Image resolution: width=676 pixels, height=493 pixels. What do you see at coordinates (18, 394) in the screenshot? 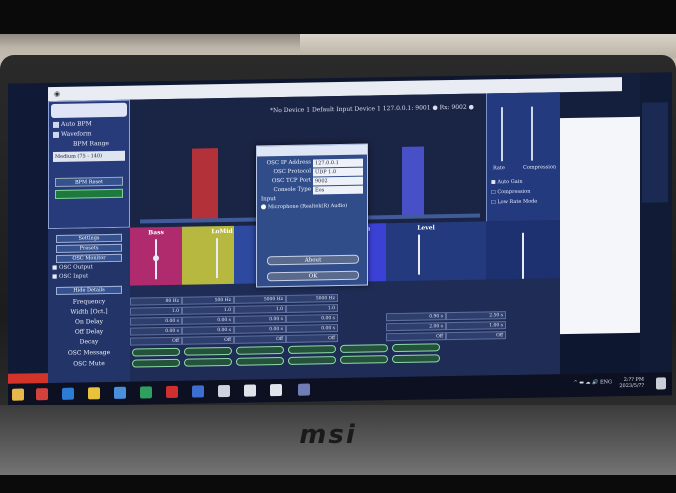
I see `file-explorer-icon` at bounding box center [18, 394].